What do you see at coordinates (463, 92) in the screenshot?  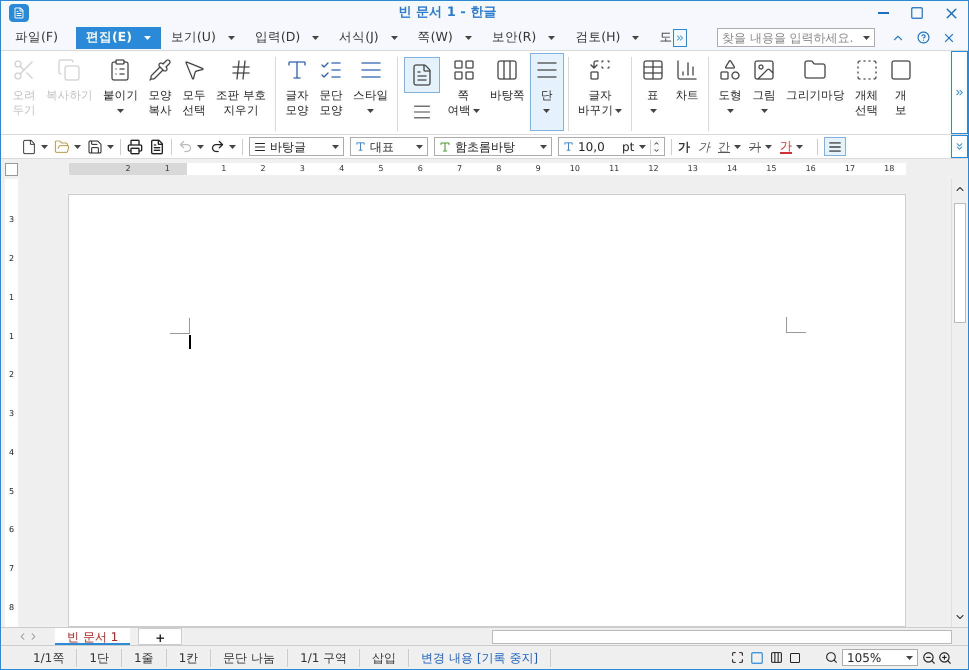 I see `ribbon-button: 쪽 여백` at bounding box center [463, 92].